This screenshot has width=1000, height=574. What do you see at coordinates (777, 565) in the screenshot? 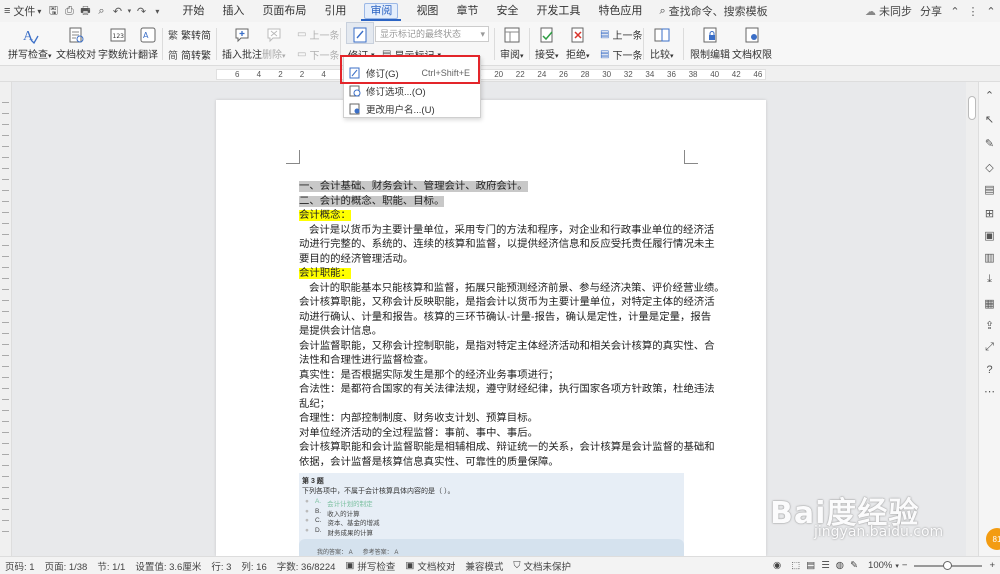
I see `eye-protection-icon: ◉` at bounding box center [777, 565].